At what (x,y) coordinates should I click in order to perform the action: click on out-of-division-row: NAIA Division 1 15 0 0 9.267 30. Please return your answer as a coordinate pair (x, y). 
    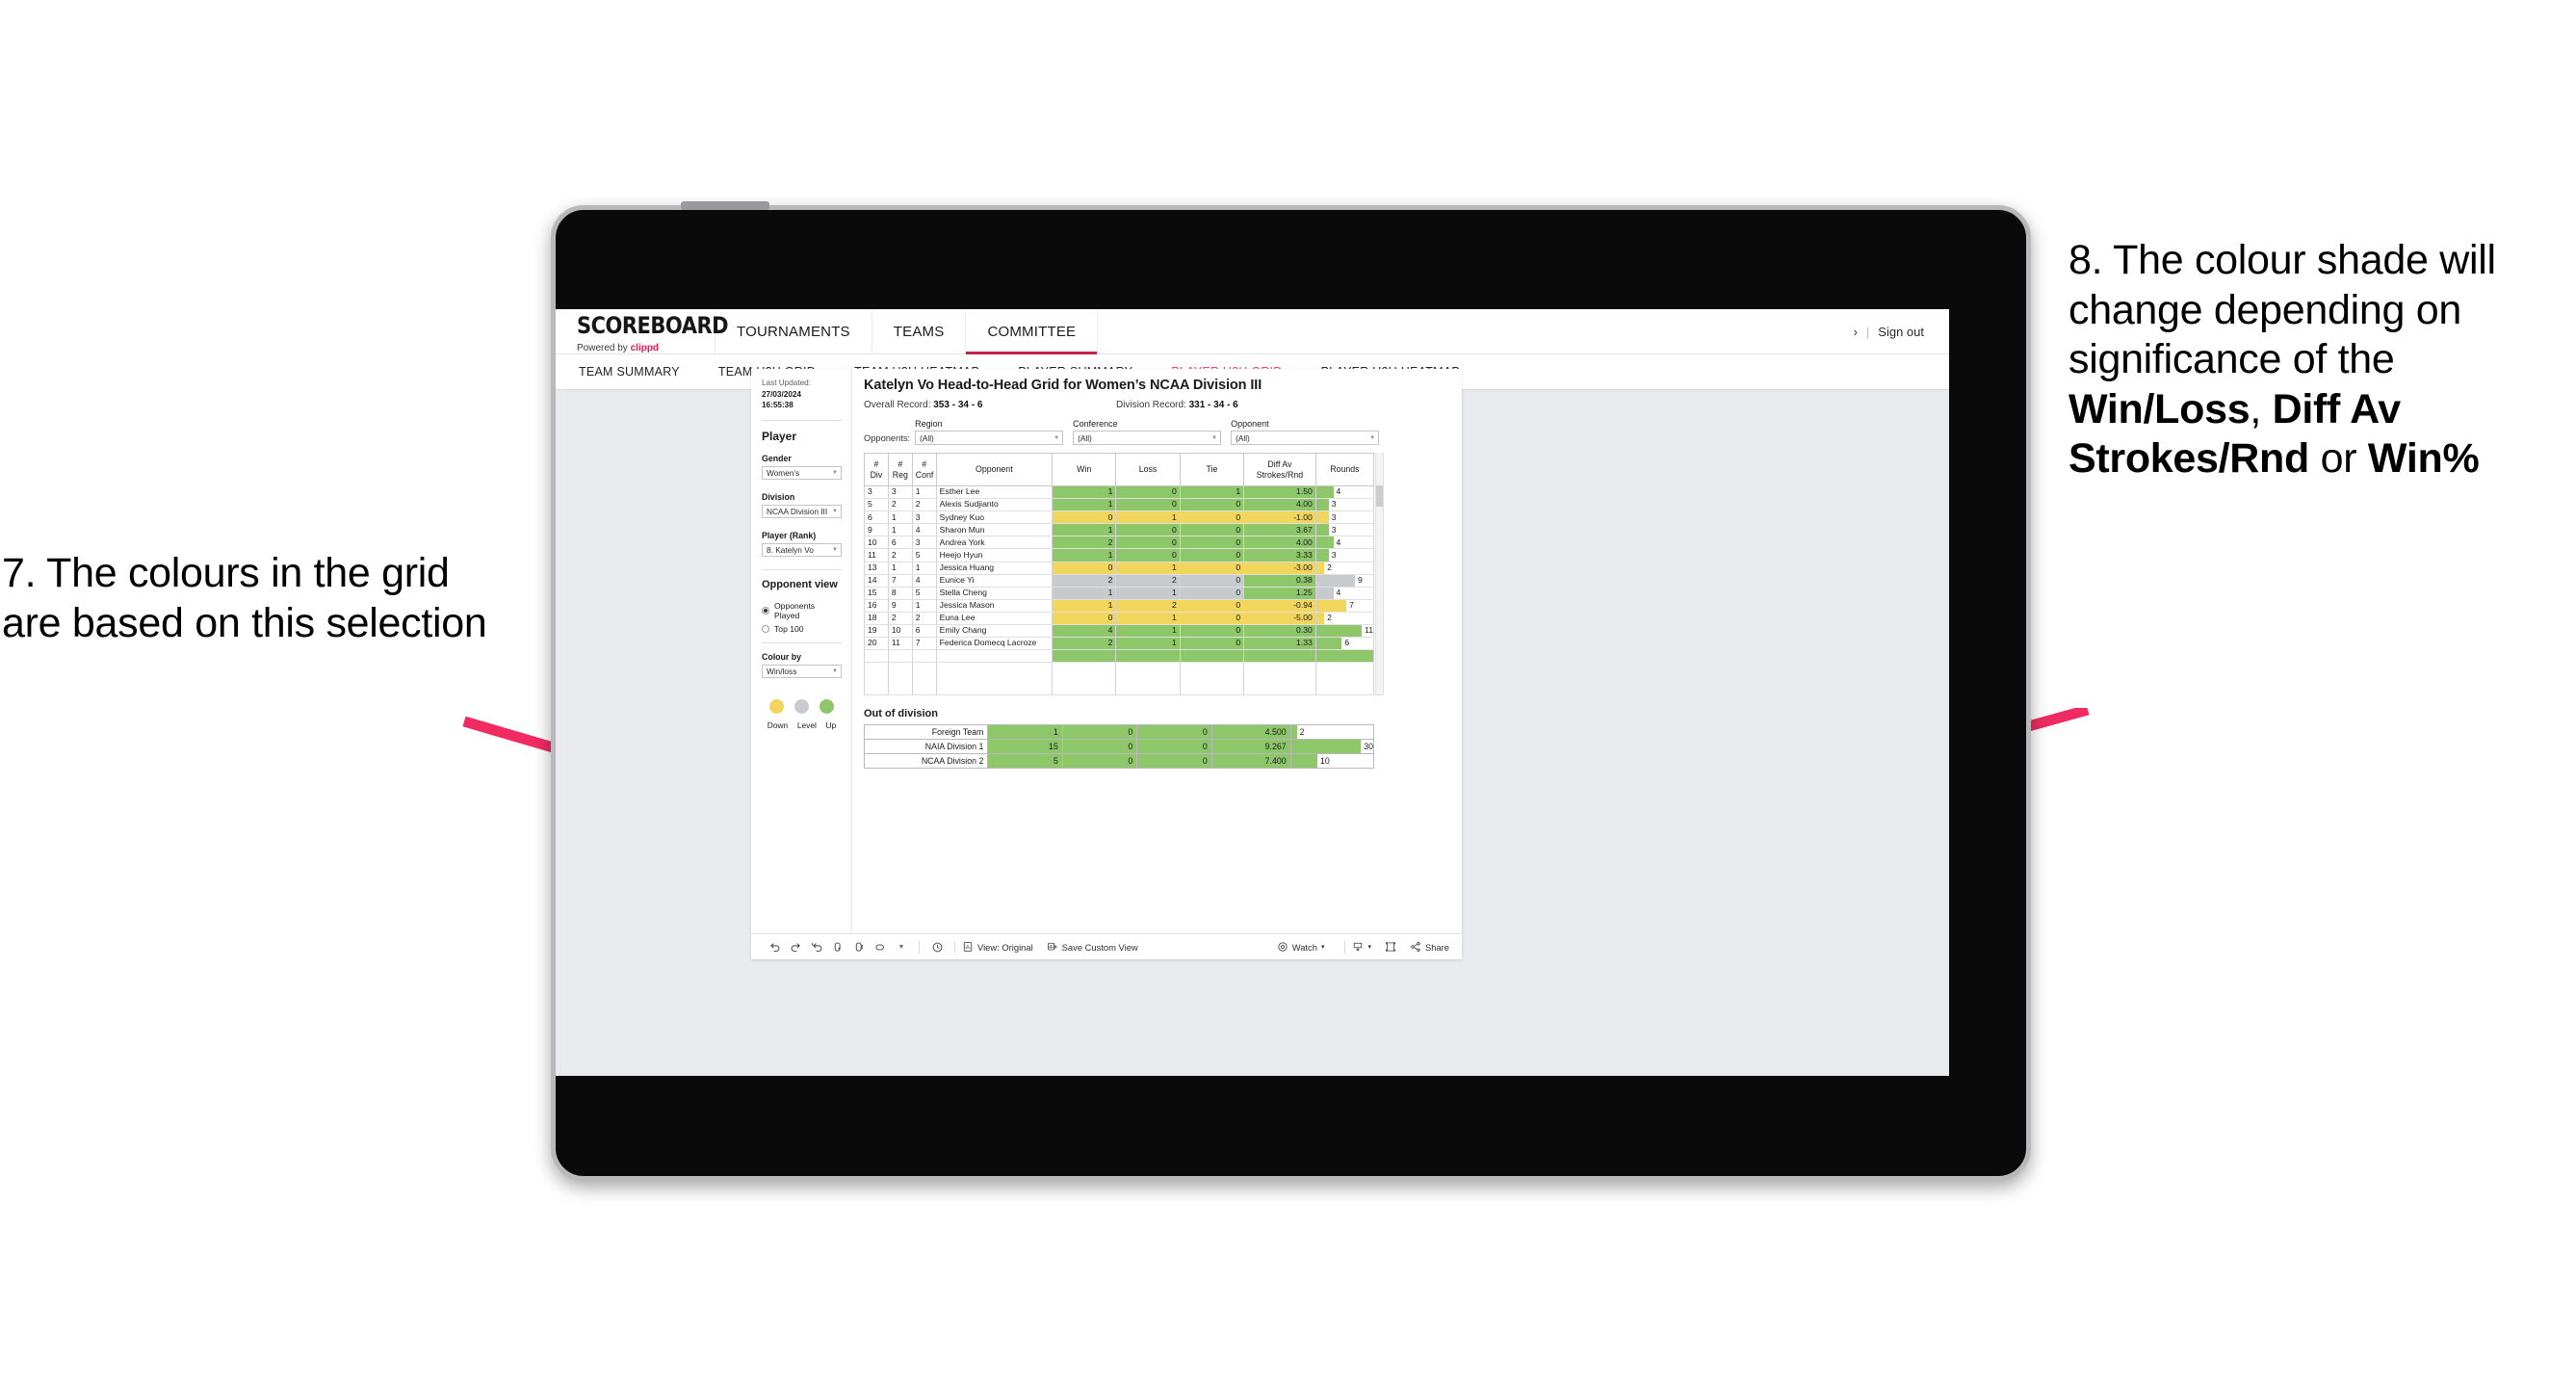
    Looking at the image, I should click on (1119, 747).